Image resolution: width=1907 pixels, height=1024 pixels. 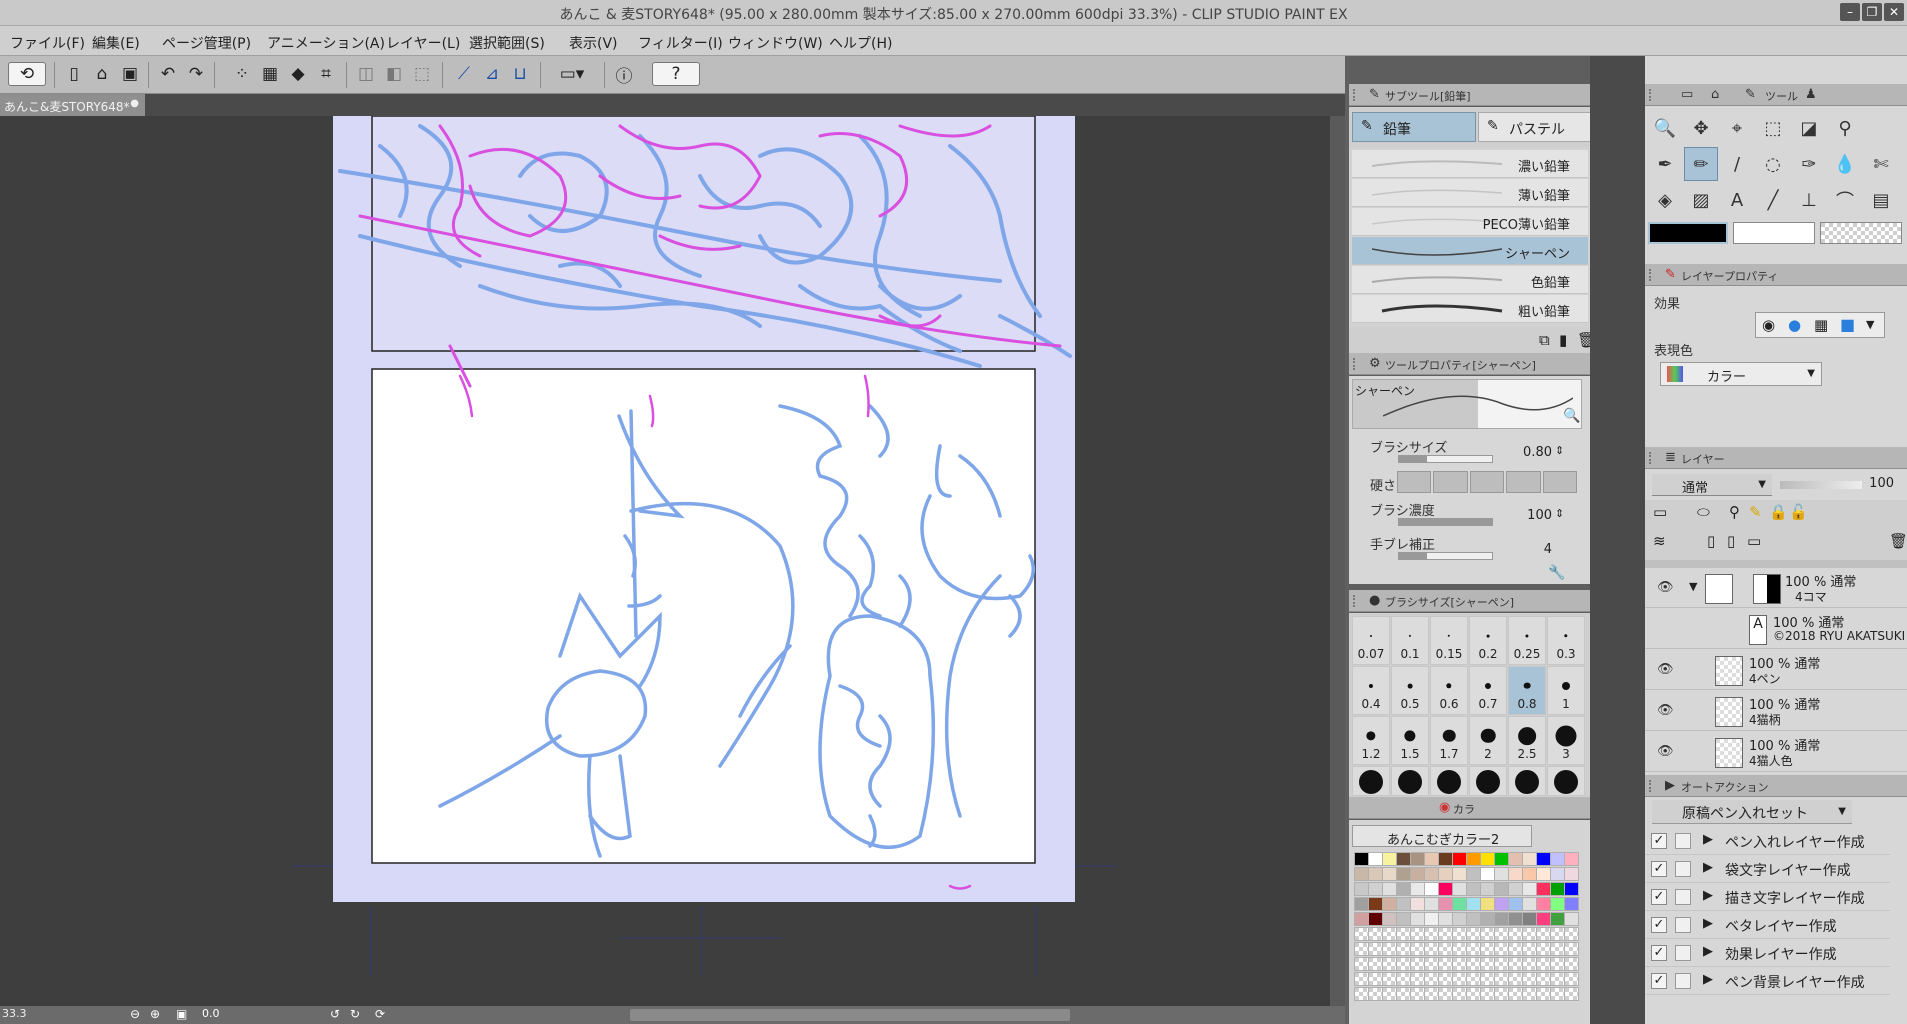 What do you see at coordinates (1847, 324) in the screenshot?
I see `layer-color-swatch-icon: ■` at bounding box center [1847, 324].